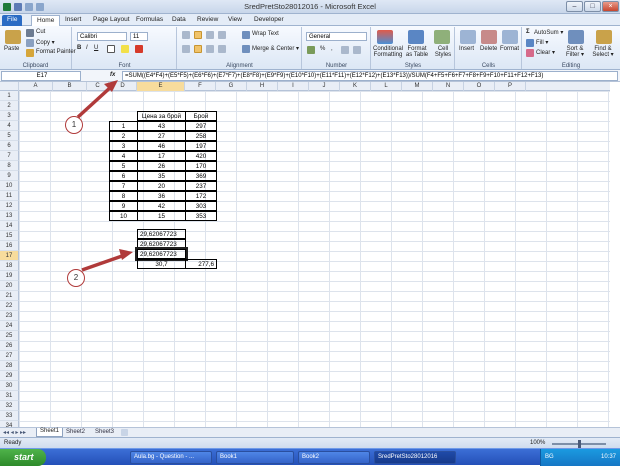 The image size is (620, 466). Describe the element at coordinates (9, 86) in the screenshot. I see `select-all-corner` at that location.